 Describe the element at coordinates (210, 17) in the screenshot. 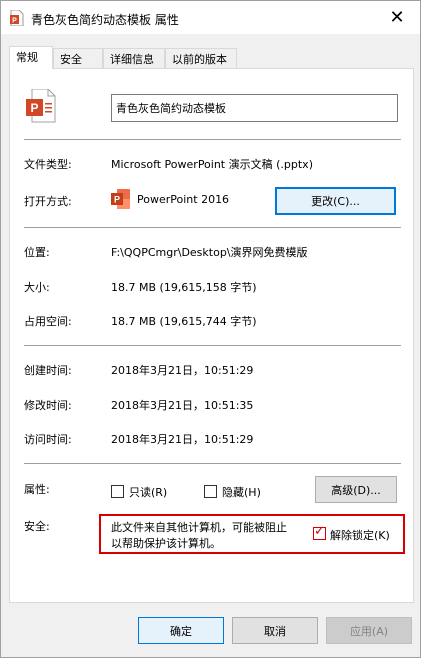

I see `title-bar: P 青色灰色简约动态模板 属性 ✕` at that location.